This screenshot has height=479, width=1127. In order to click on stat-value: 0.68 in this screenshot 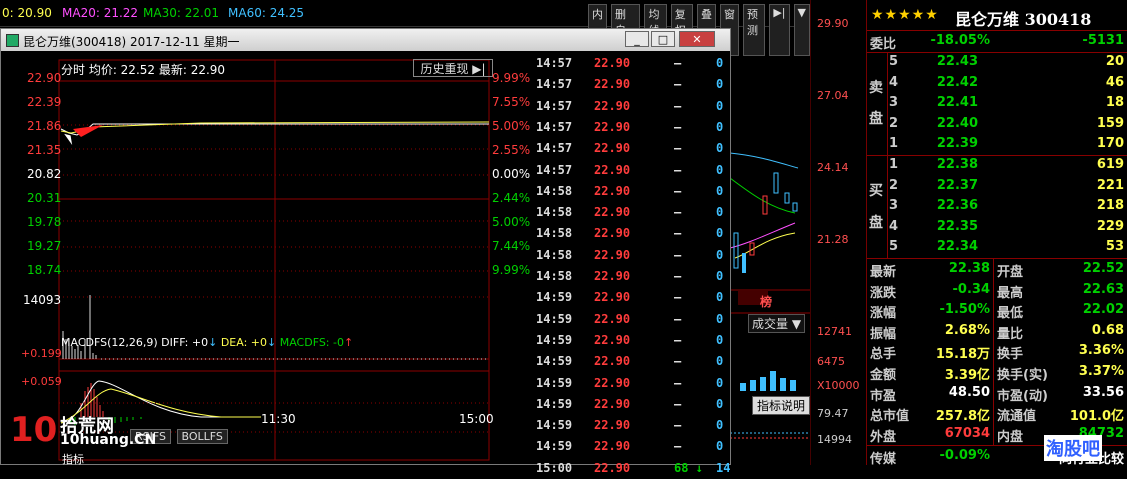, I will do `click(1107, 330)`.